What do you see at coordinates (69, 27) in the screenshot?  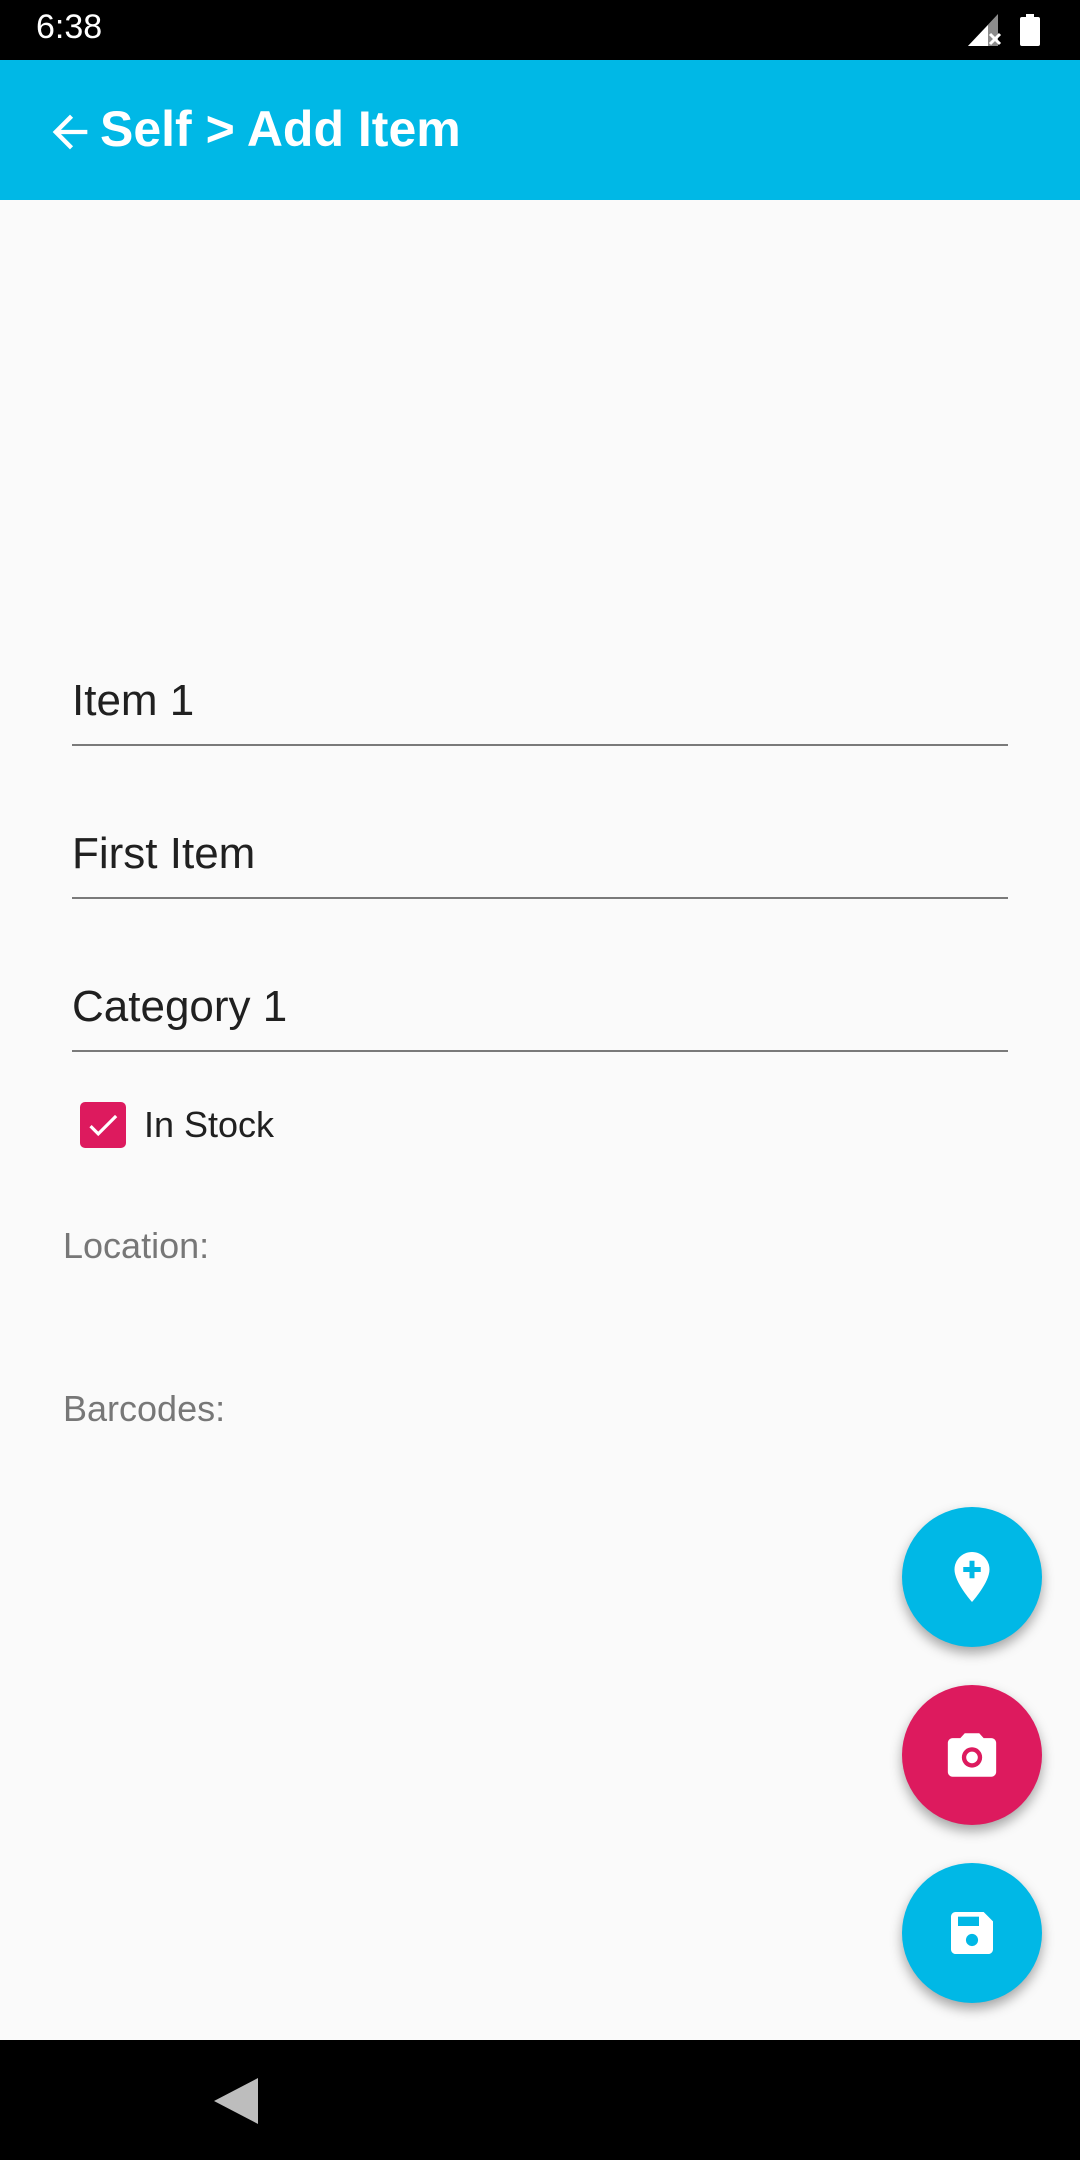 I see `status-time: 6:38` at bounding box center [69, 27].